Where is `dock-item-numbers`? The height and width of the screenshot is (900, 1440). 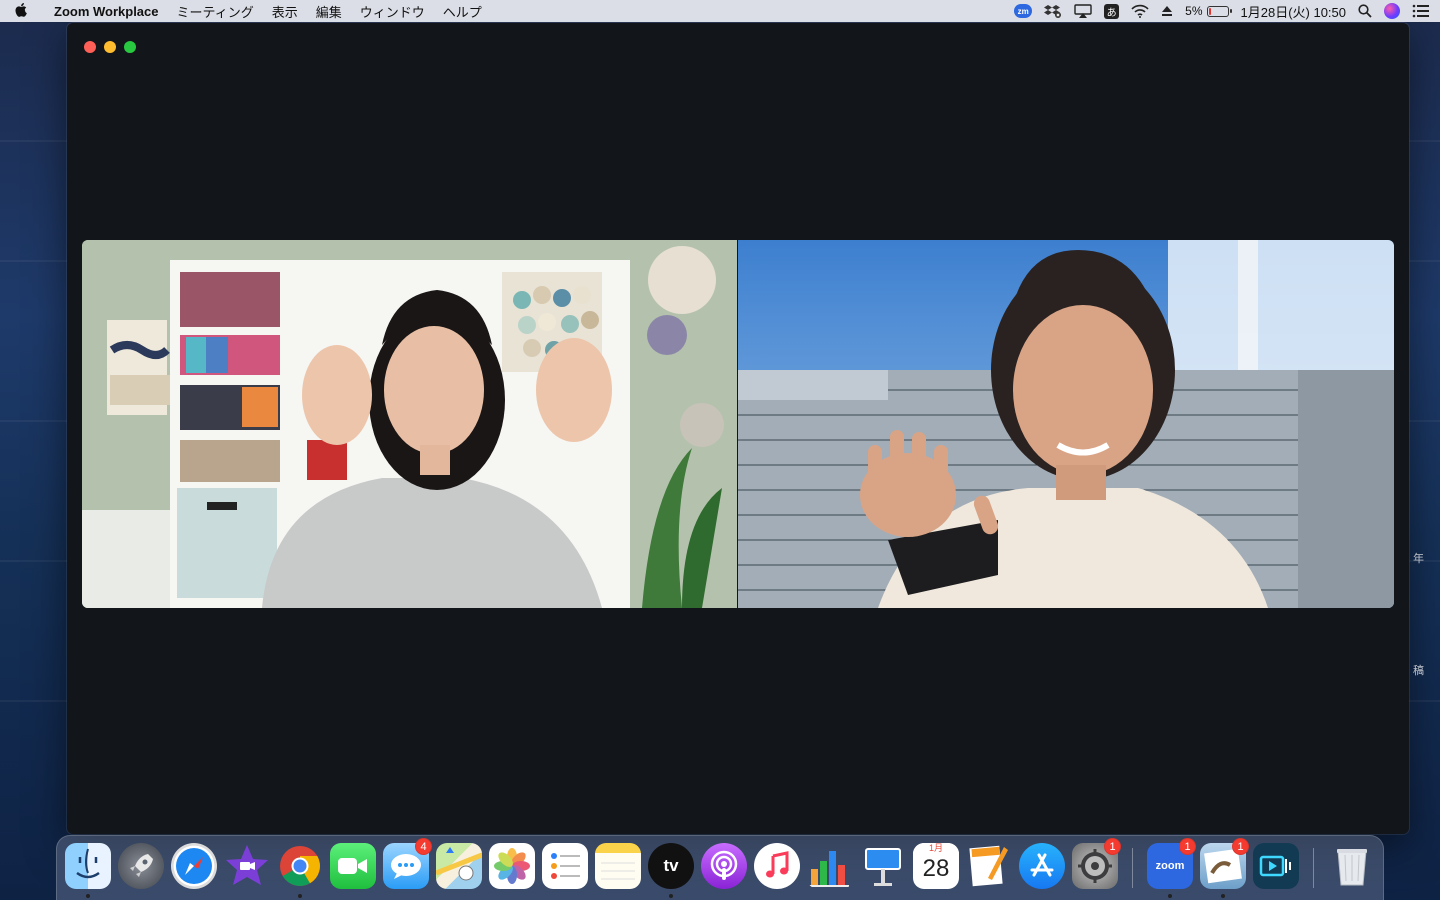 dock-item-numbers is located at coordinates (830, 866).